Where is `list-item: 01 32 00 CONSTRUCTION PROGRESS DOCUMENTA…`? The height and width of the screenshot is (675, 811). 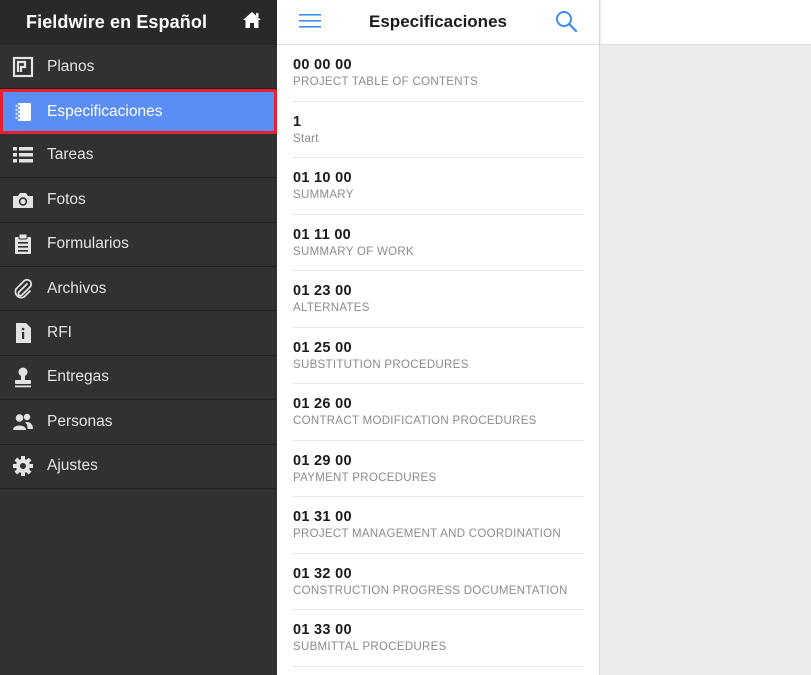 list-item: 01 32 00 CONSTRUCTION PROGRESS DOCUMENTA… is located at coordinates (438, 582).